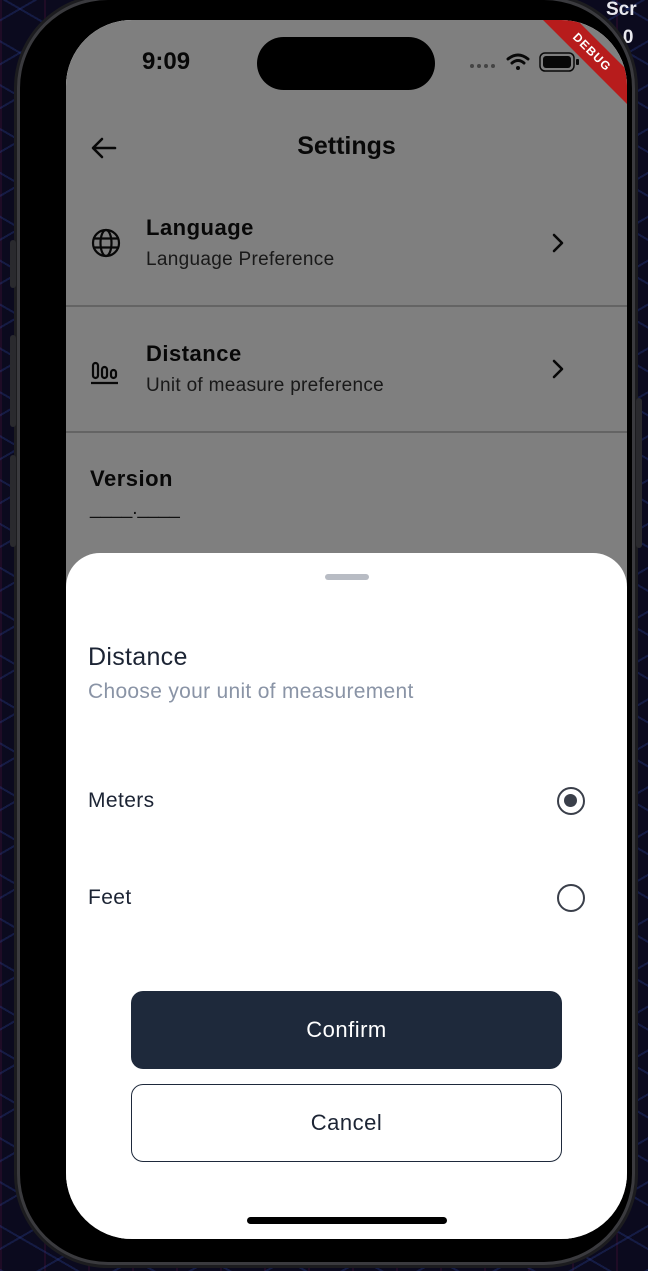 This screenshot has width=648, height=1271. What do you see at coordinates (13, 264) in the screenshot?
I see `action-button` at bounding box center [13, 264].